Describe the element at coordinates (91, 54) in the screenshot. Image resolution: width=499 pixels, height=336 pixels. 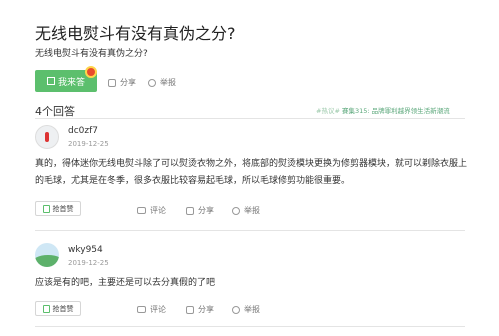
I see `question-description: 无线电熨斗有没有真伪之分?` at that location.